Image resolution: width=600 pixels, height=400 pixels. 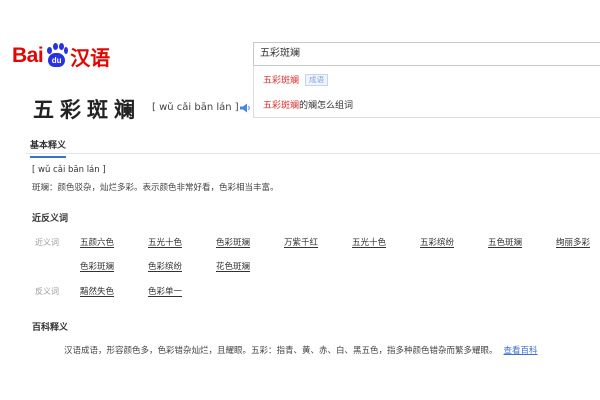 I want to click on paw-icon: du, so click(x=56, y=56).